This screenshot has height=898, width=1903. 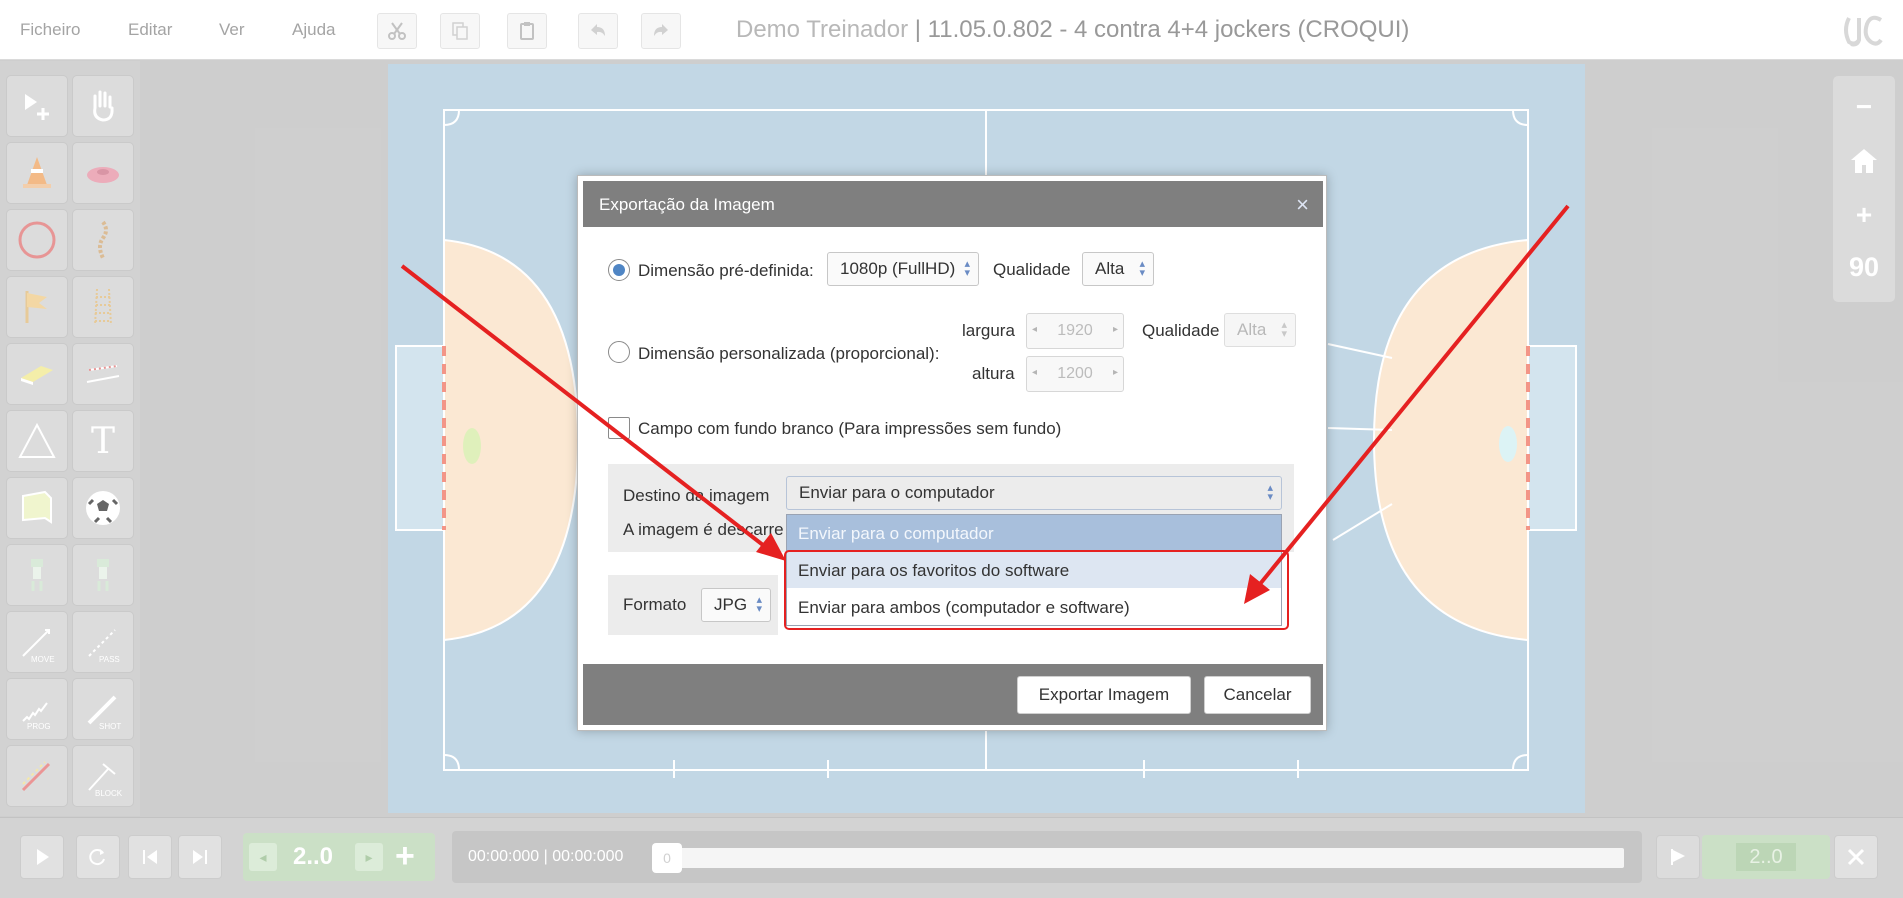 I want to click on custom-size-radio, so click(x=619, y=352).